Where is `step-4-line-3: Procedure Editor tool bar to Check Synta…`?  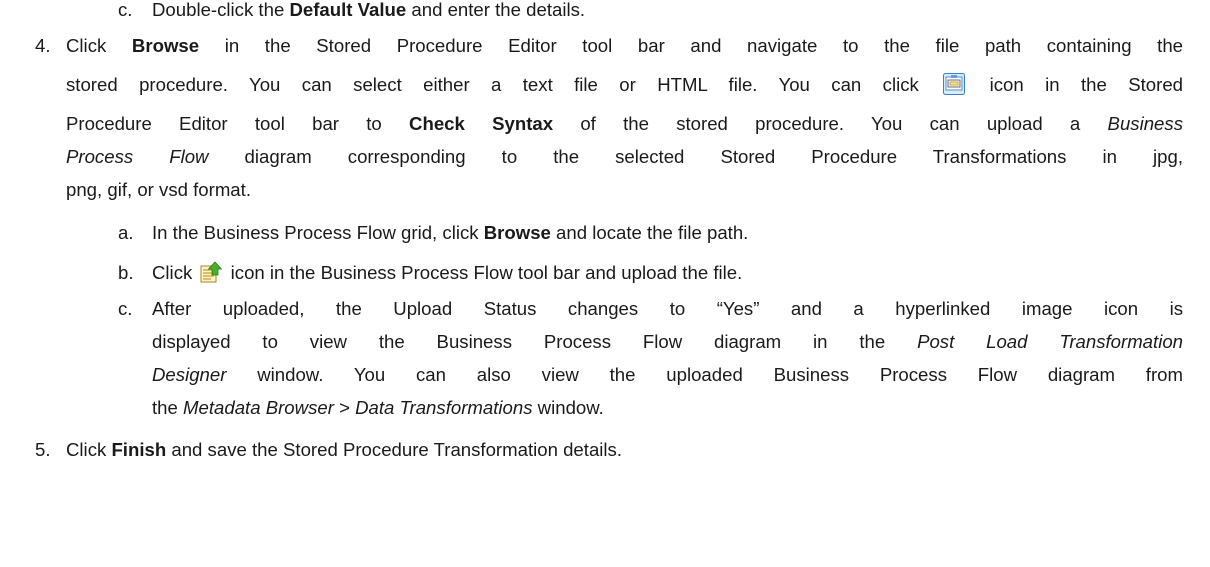
step-4-line-3: Procedure Editor tool bar to Check Synta… is located at coordinates (624, 123).